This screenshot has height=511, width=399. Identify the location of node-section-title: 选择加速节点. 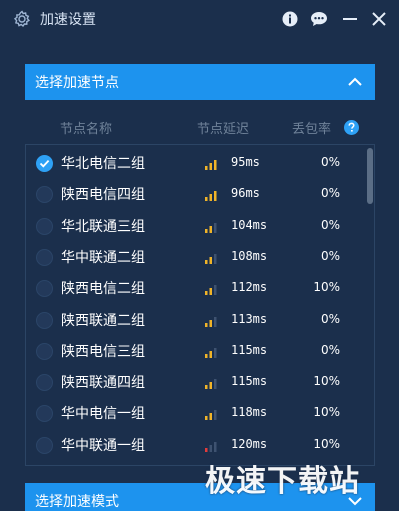
(77, 83).